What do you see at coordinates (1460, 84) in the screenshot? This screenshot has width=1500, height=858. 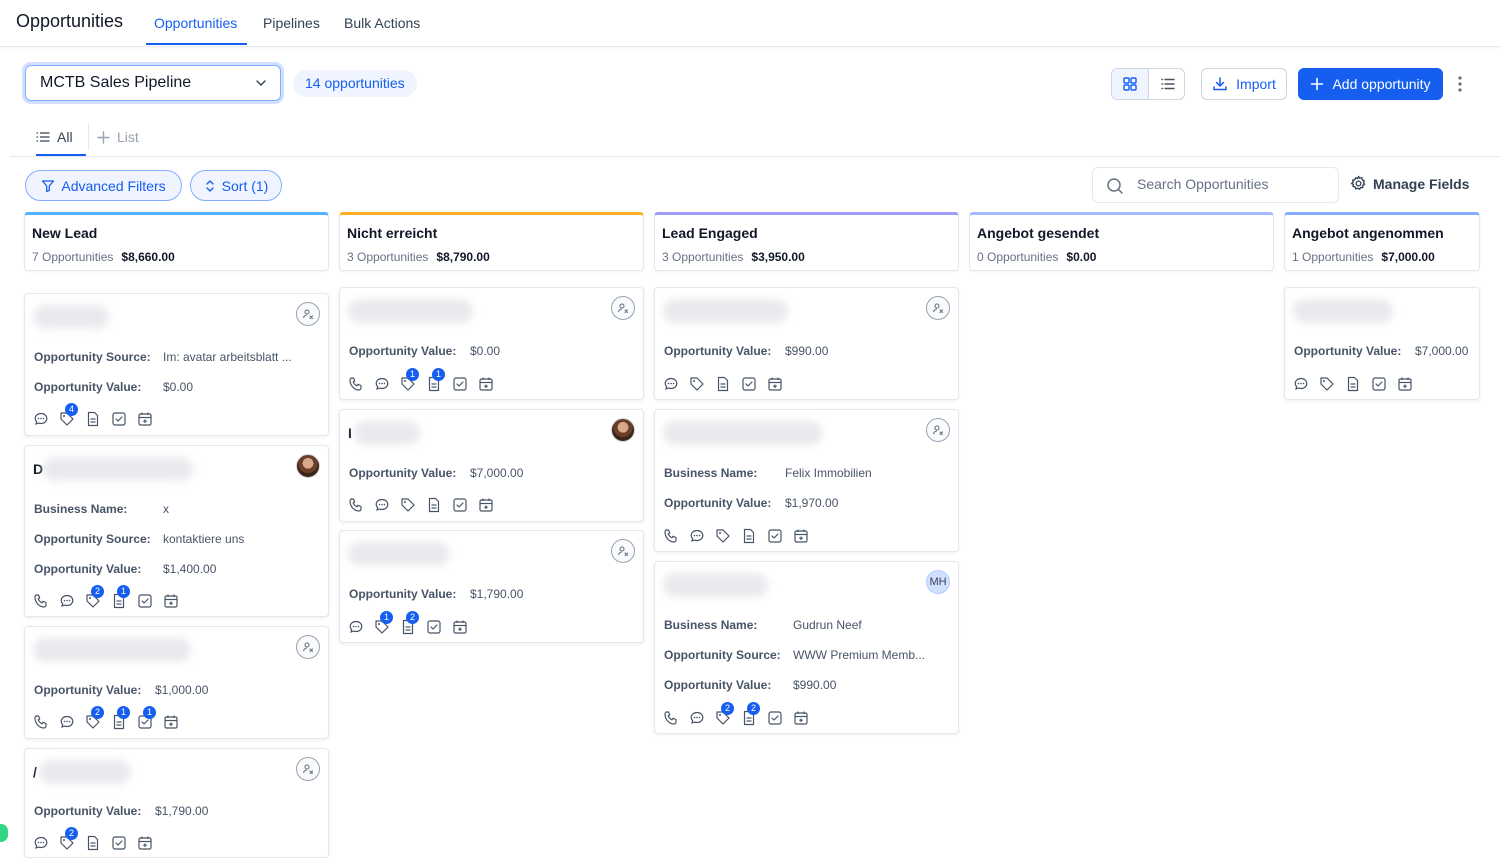 I see `more-options-icon` at bounding box center [1460, 84].